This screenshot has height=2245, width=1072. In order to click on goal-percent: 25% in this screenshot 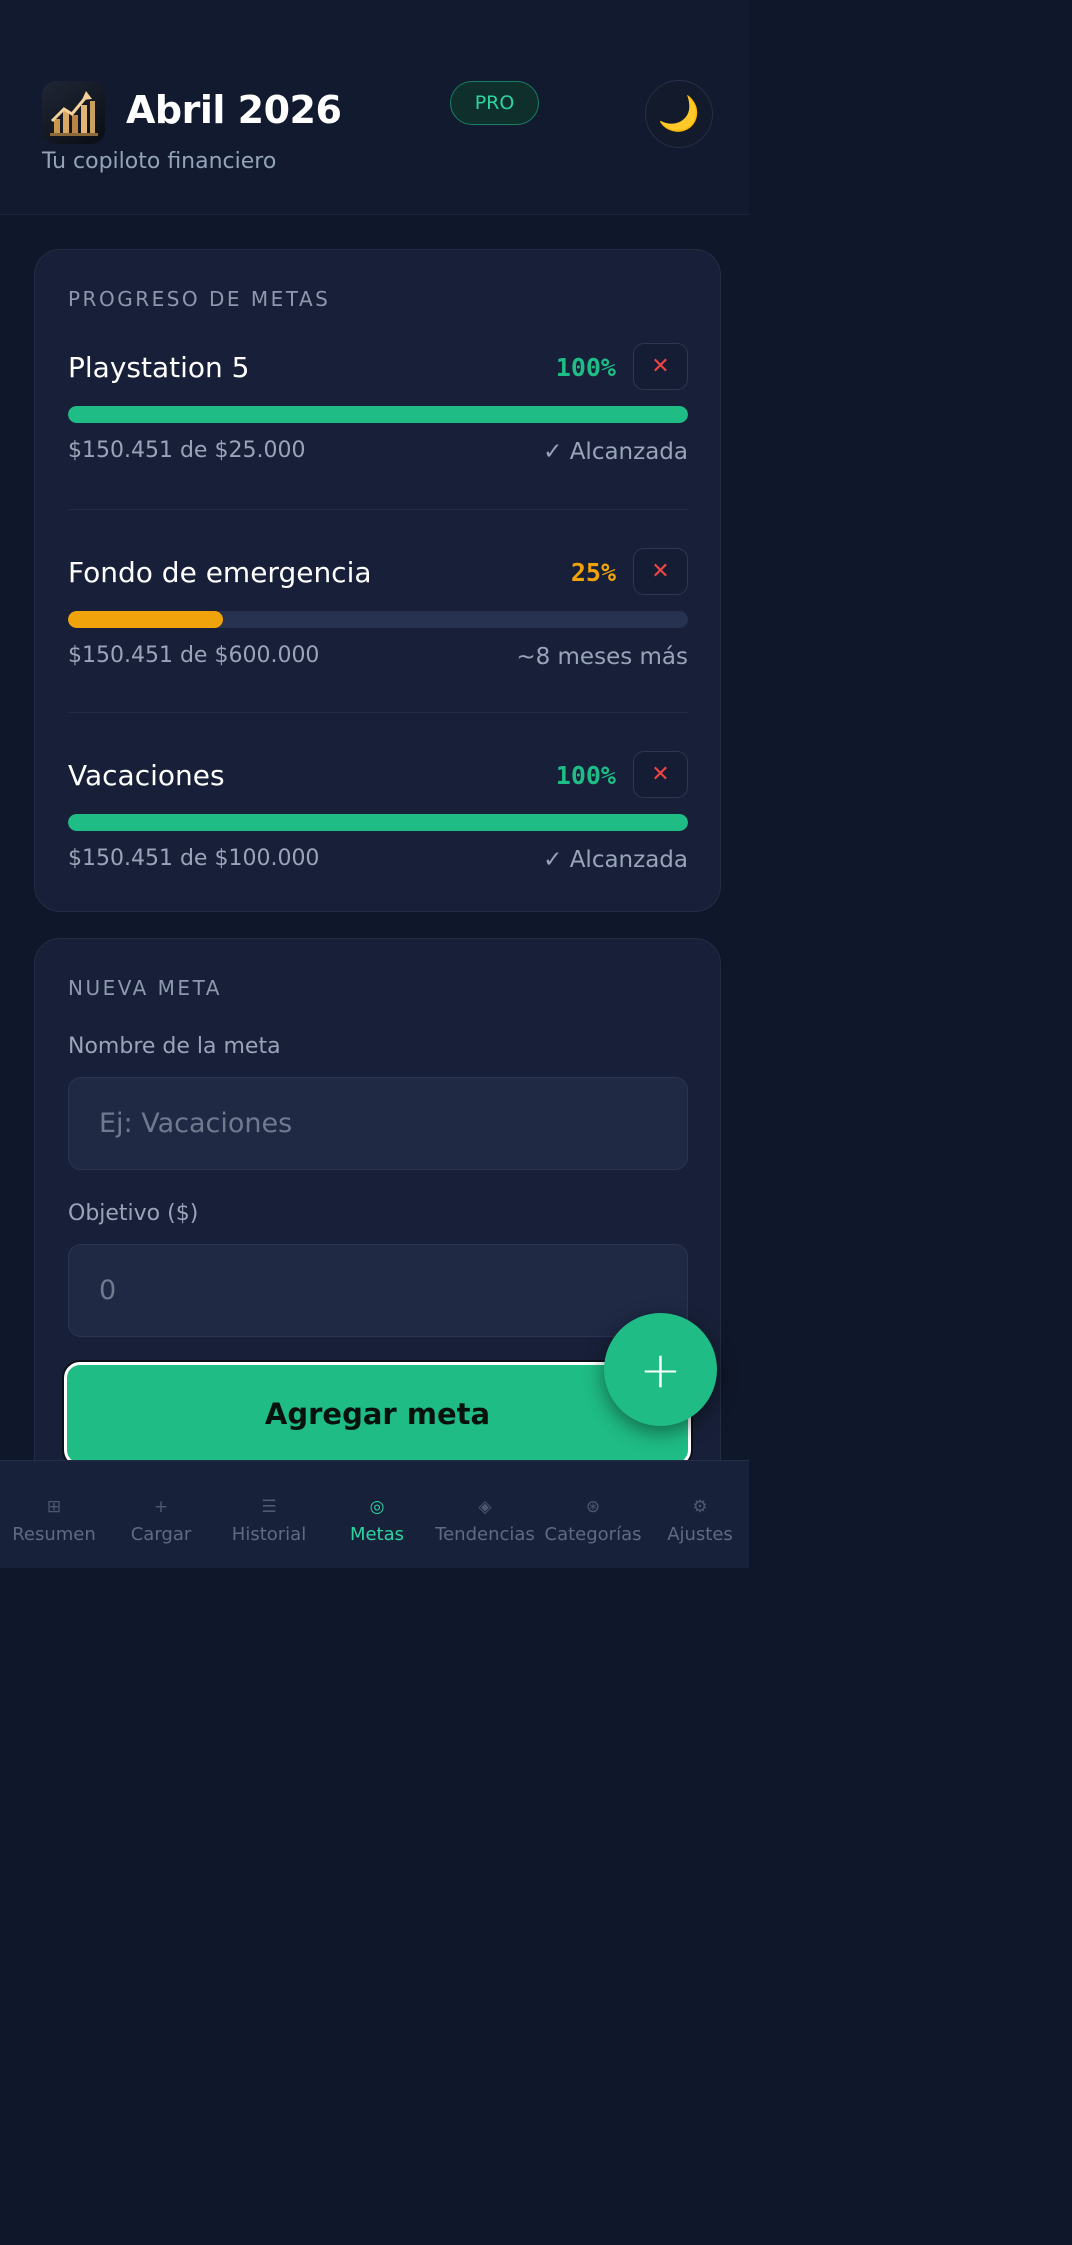, I will do `click(593, 572)`.